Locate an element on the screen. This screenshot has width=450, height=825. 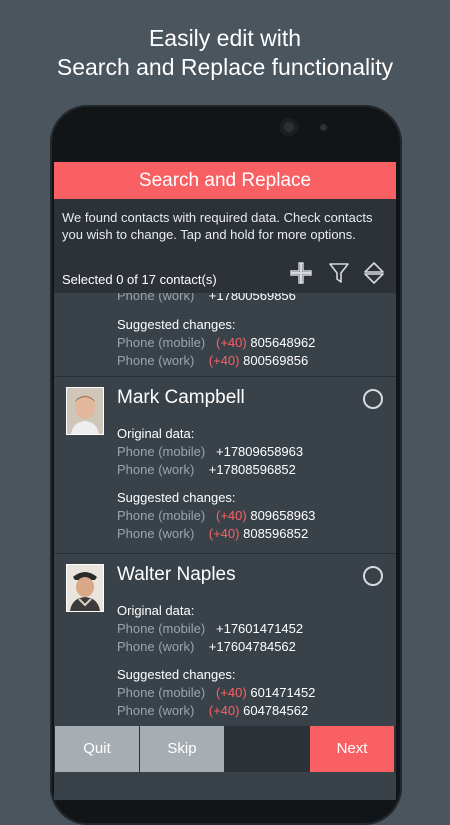
field-value: +17808596852 is located at coordinates (252, 469).